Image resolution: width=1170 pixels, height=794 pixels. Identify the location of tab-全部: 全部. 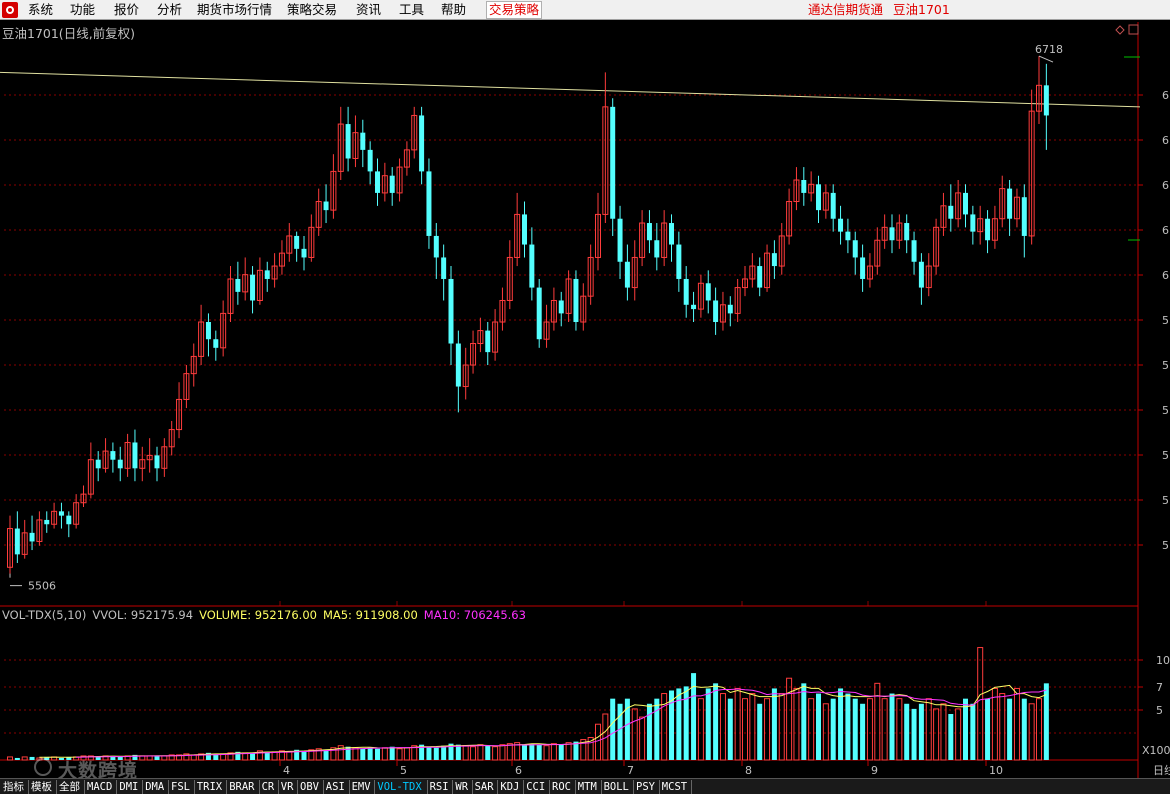
(69, 787).